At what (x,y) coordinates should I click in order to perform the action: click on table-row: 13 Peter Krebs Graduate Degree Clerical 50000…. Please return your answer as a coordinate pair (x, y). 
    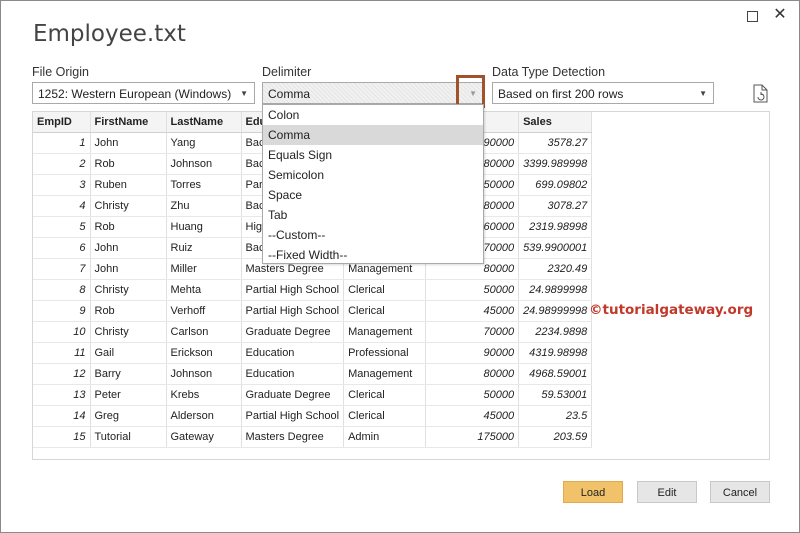
    Looking at the image, I should click on (313, 395).